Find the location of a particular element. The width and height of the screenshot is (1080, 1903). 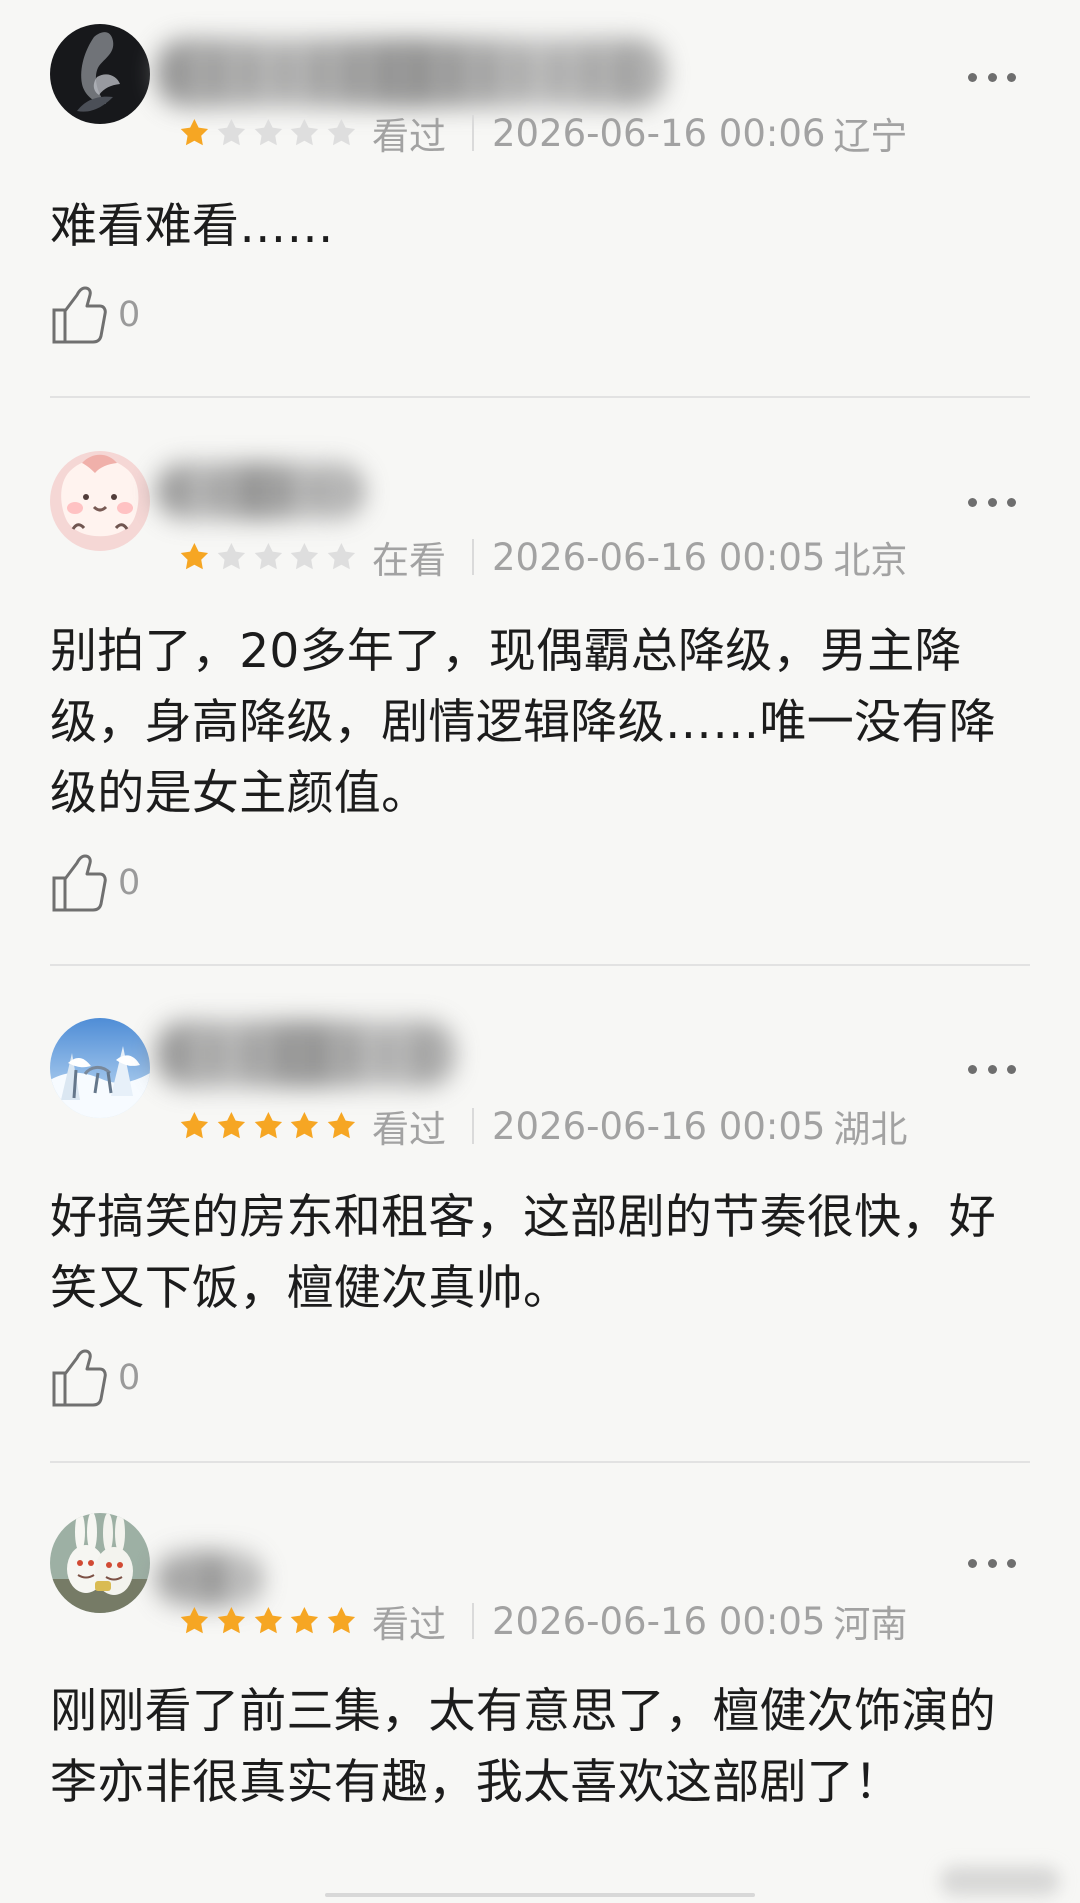

avatar-rabbits-icon is located at coordinates (100, 1563).